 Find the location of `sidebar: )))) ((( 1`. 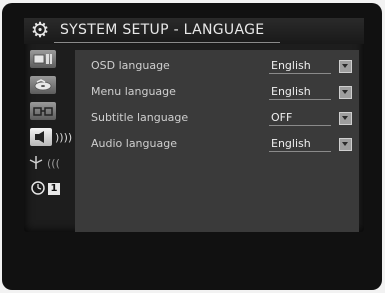

sidebar: )))) ((( 1 is located at coordinates (49, 139).